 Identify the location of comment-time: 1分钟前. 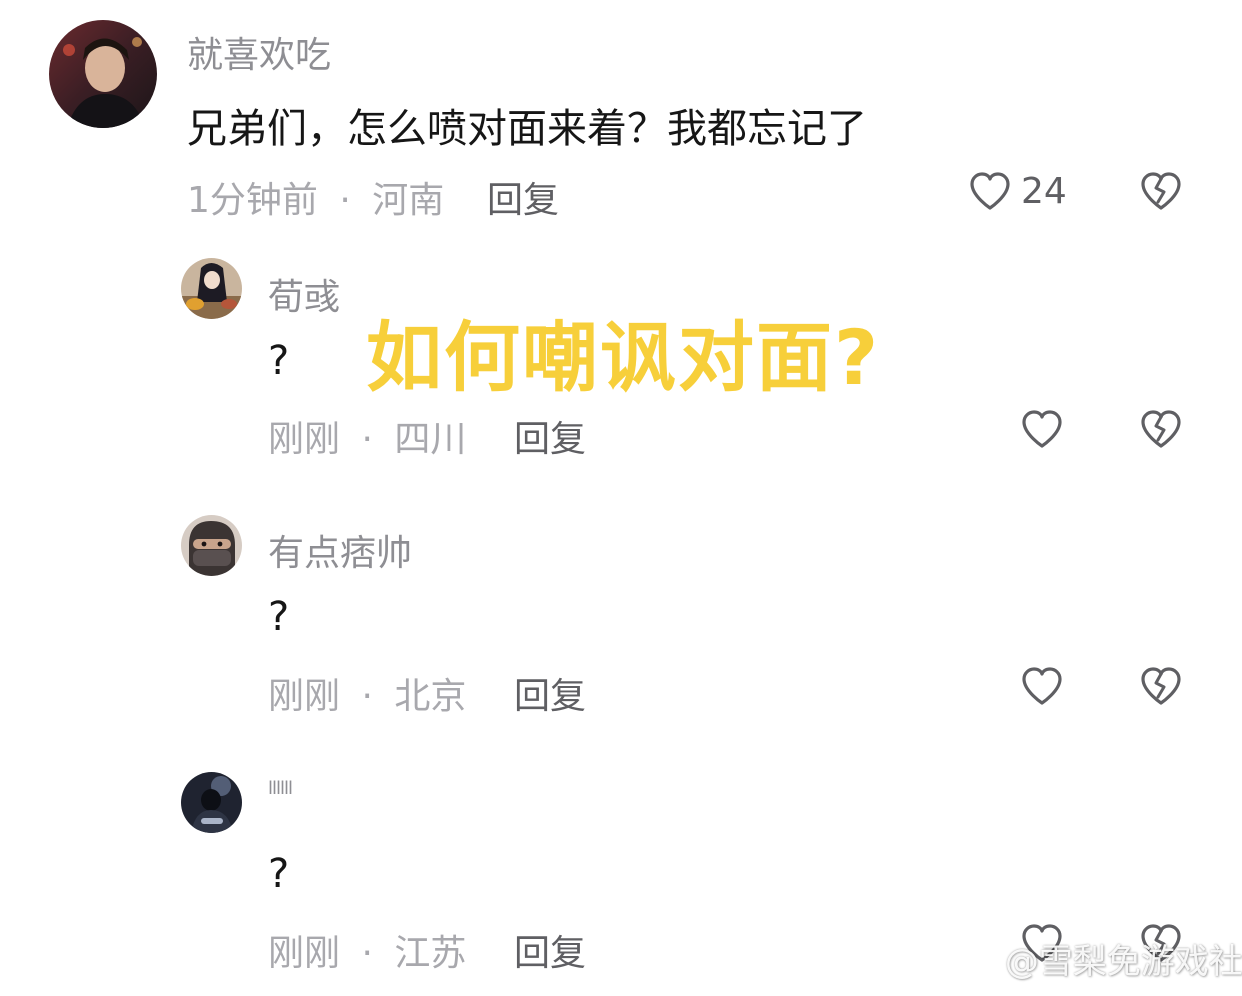
(252, 200).